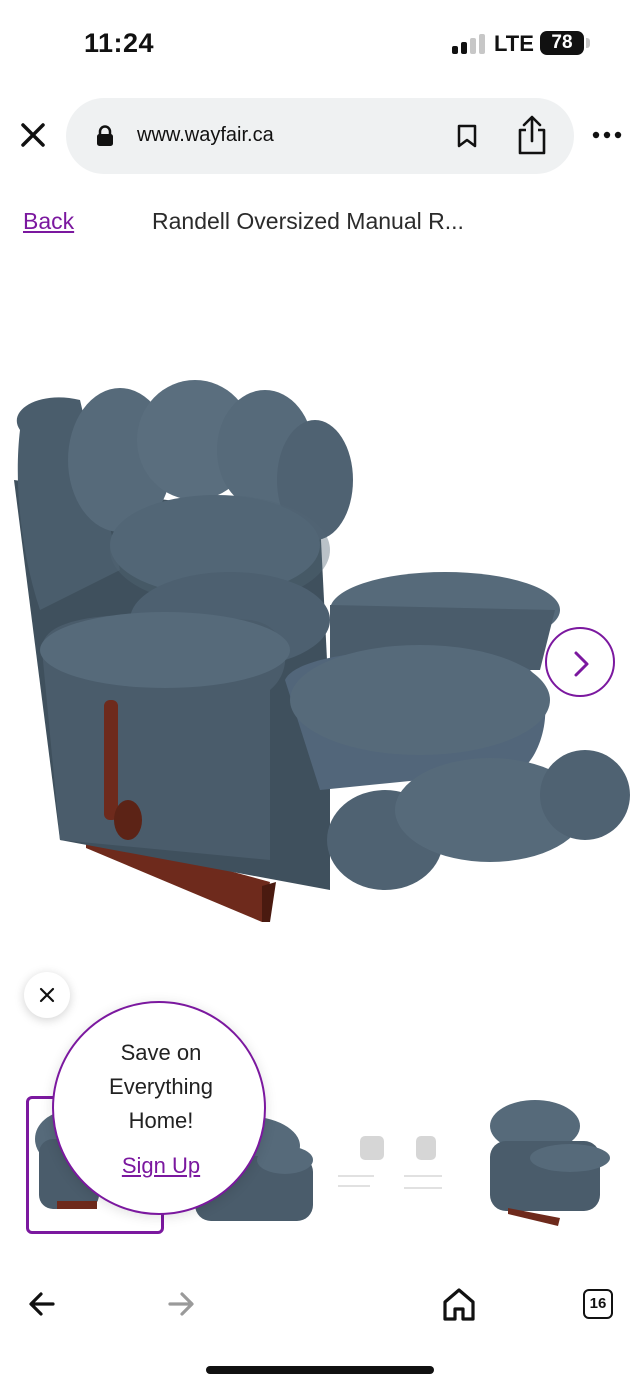  Describe the element at coordinates (161, 1166) in the screenshot. I see `sign-up-link: Sign Up` at that location.